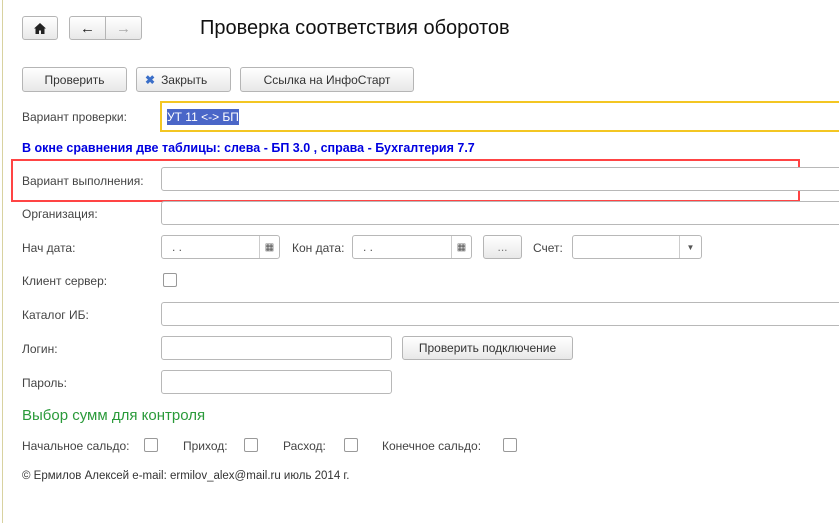  What do you see at coordinates (65, 281) in the screenshot?
I see `client-server-label: Клиент сервер:` at bounding box center [65, 281].